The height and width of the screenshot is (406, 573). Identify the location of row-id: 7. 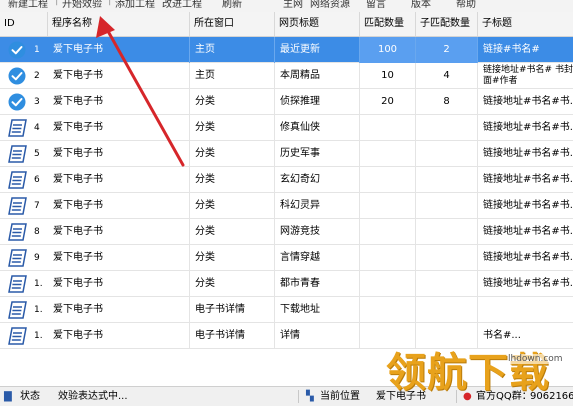
(37, 206).